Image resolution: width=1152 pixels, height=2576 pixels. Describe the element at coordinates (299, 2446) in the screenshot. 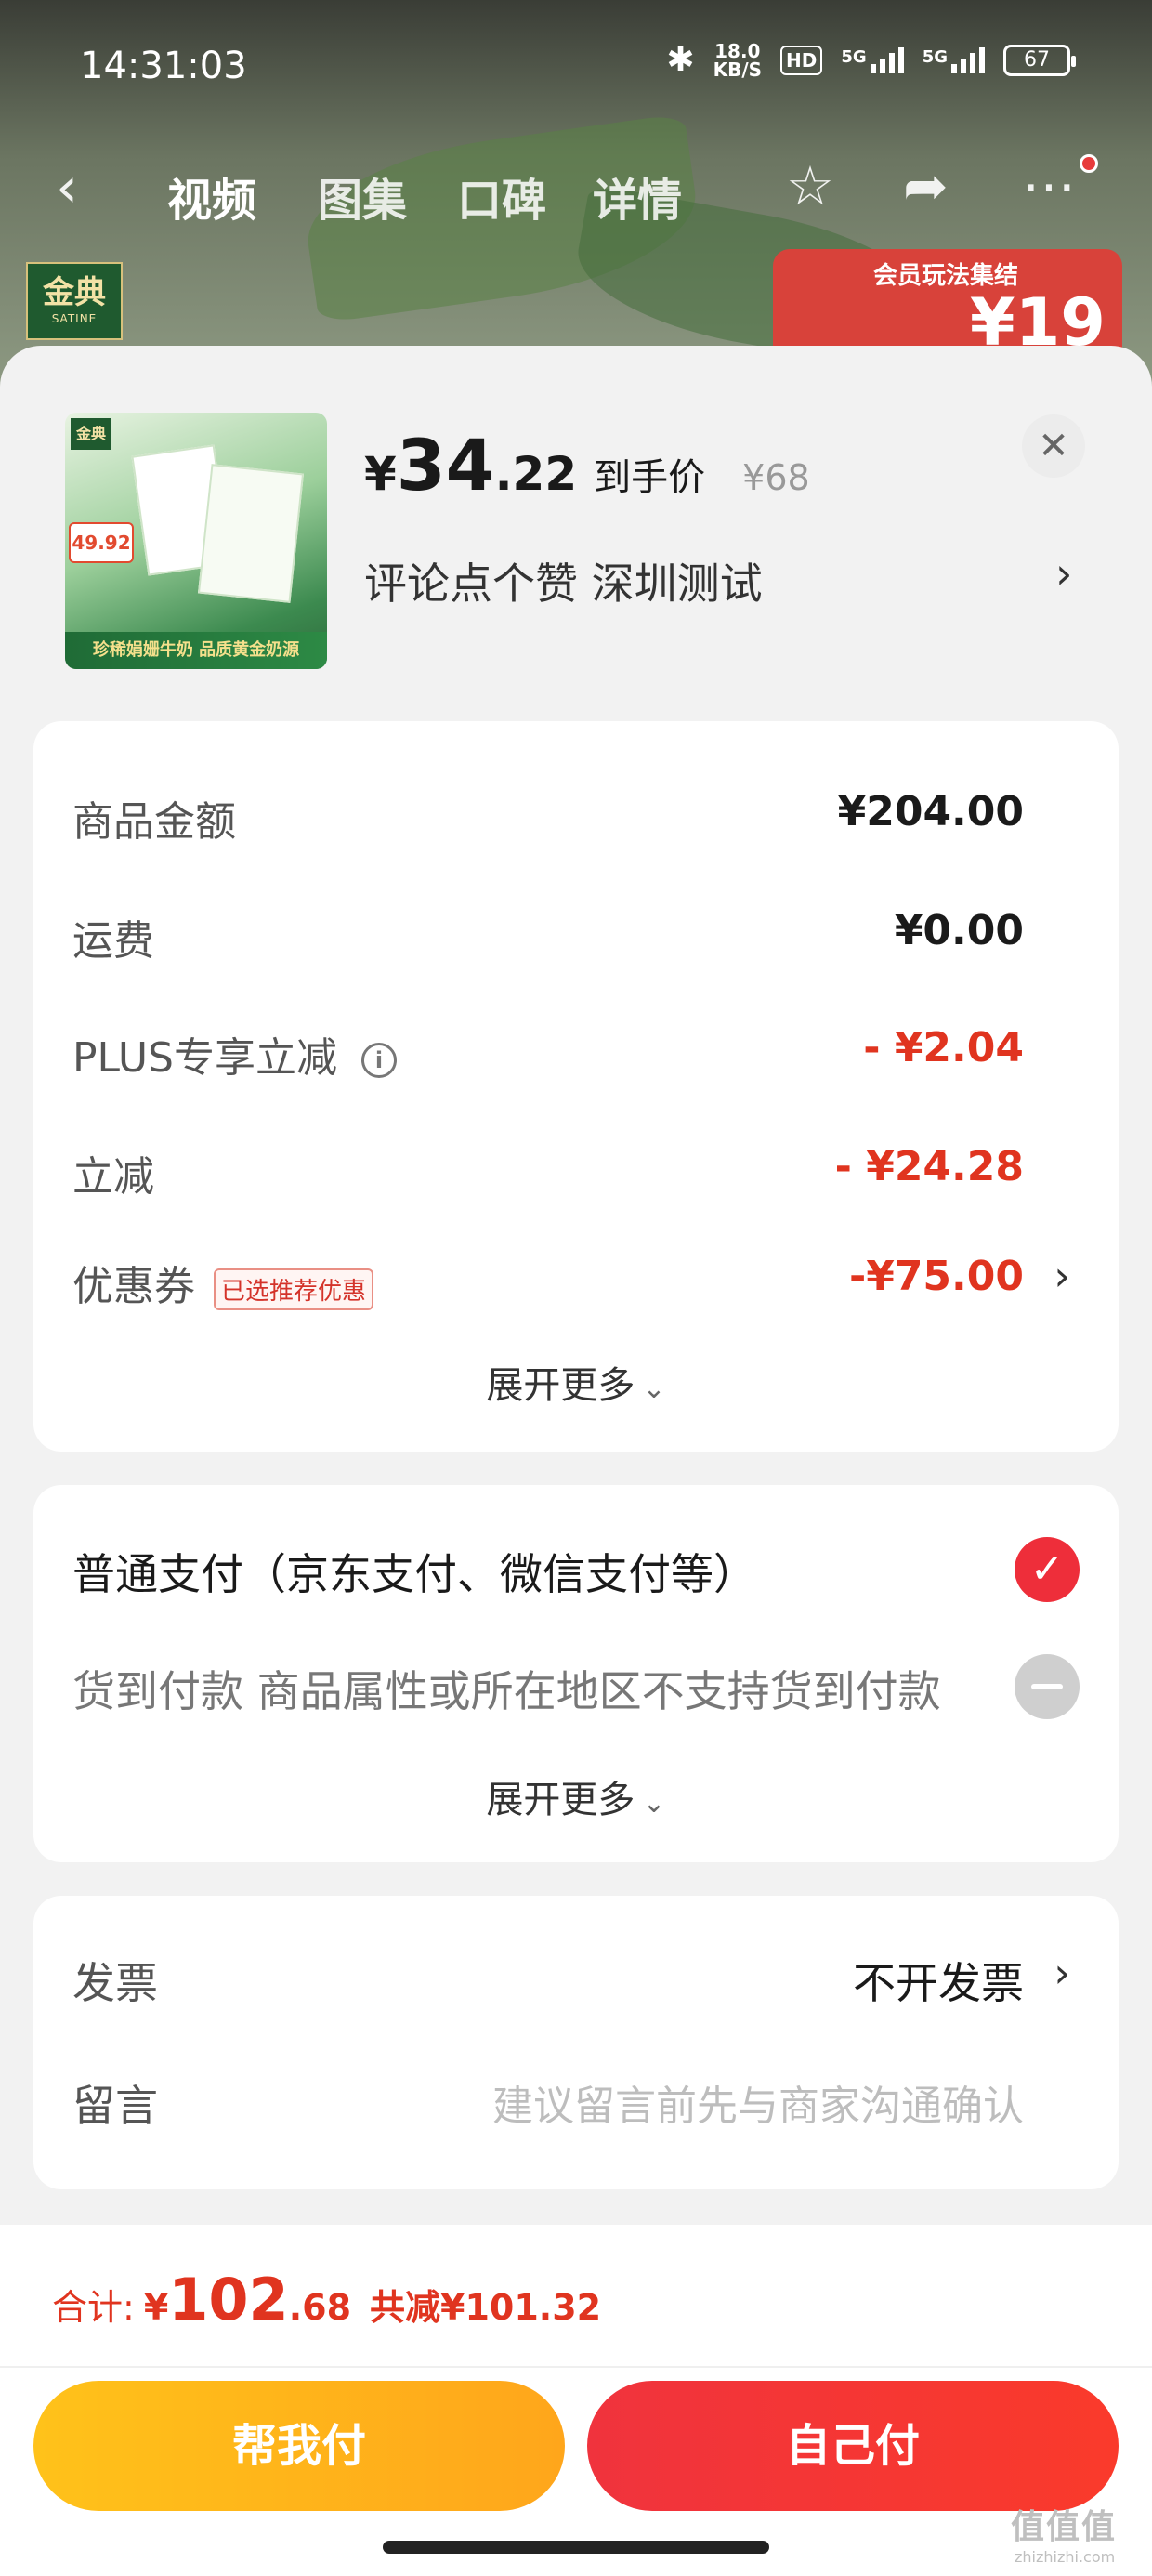

I see `help-pay-button: 帮我付` at that location.